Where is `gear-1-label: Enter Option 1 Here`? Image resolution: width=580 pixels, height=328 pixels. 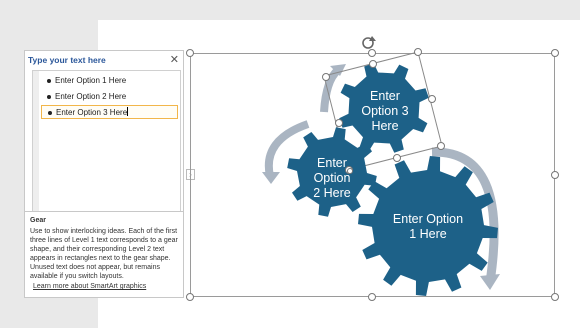 gear-1-label: Enter Option 1 Here is located at coordinates (428, 227).